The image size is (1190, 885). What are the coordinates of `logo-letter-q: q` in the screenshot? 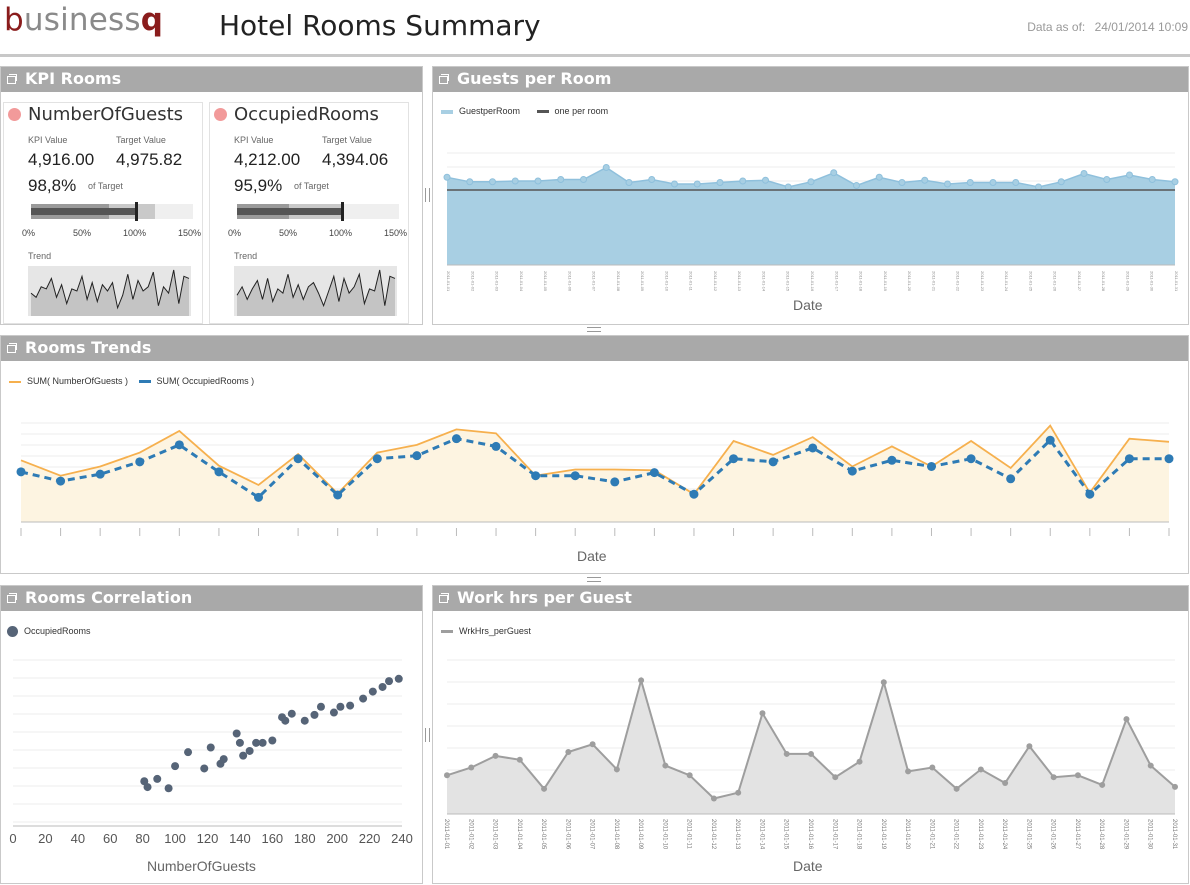 It's located at (152, 20).